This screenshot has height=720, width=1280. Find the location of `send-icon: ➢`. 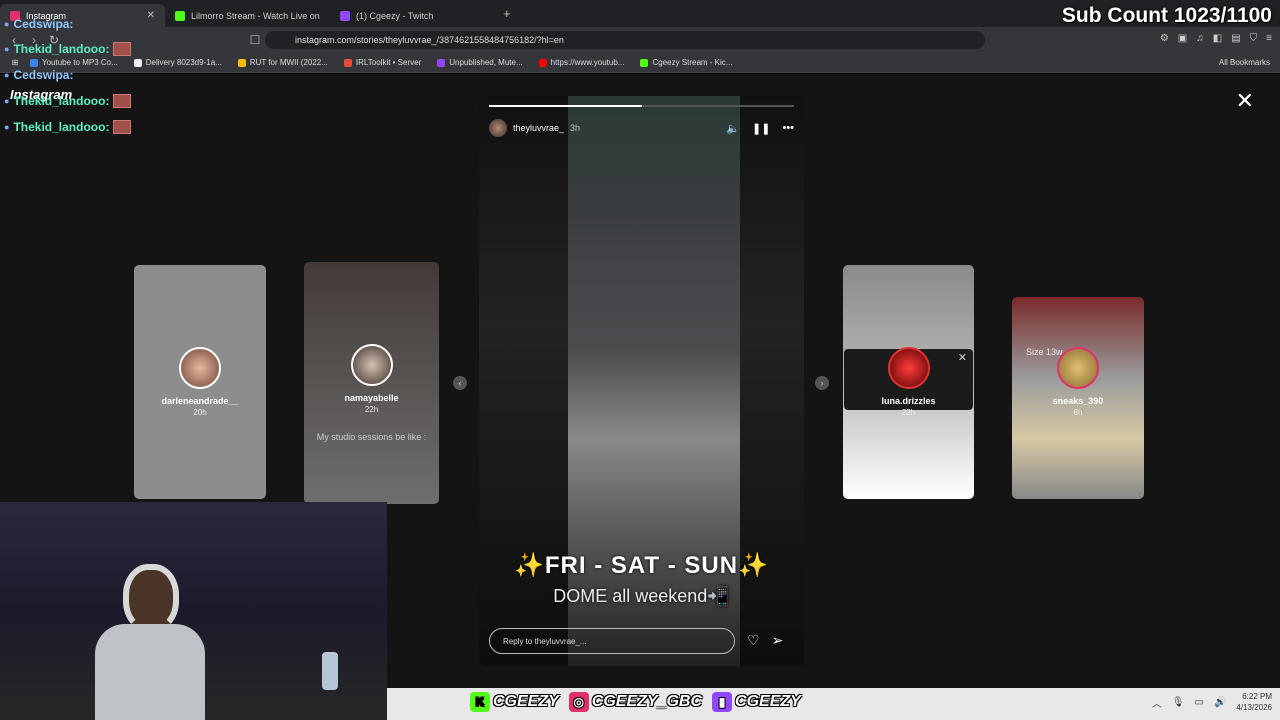

send-icon: ➢ is located at coordinates (778, 640).